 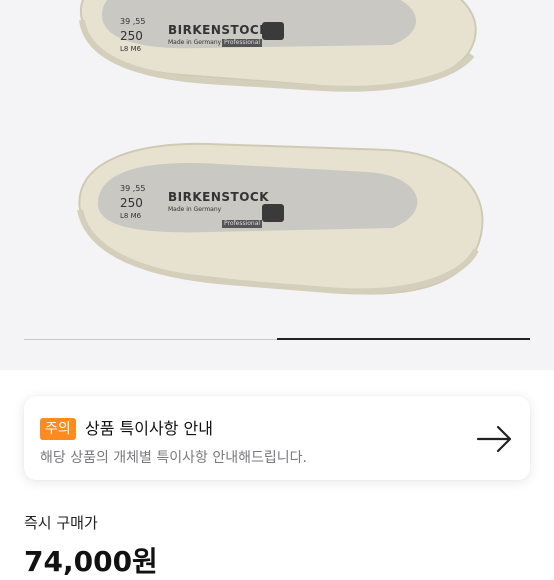 What do you see at coordinates (403, 339) in the screenshot?
I see `carousel-indicator-fill` at bounding box center [403, 339].